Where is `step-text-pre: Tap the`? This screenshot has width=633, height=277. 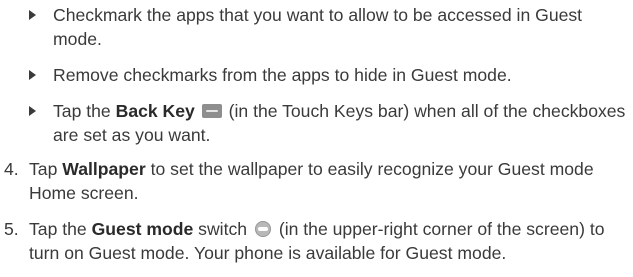
step-text-pre: Tap the is located at coordinates (60, 229).